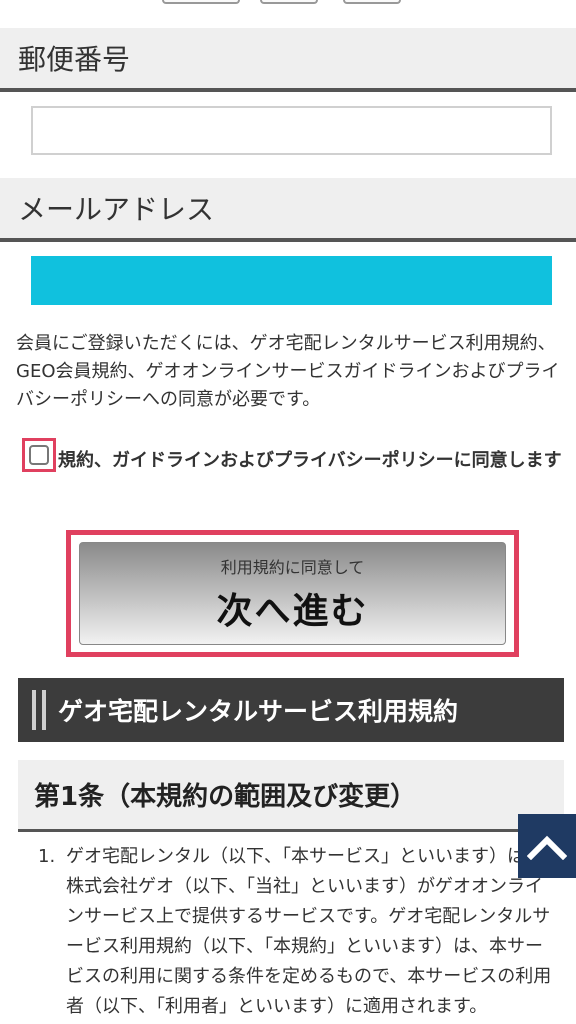 The height and width of the screenshot is (1024, 576). Describe the element at coordinates (292, 461) in the screenshot. I see `agree-label: 規約、ガイドラインおよびプライバシーポリシーに同意します` at that location.